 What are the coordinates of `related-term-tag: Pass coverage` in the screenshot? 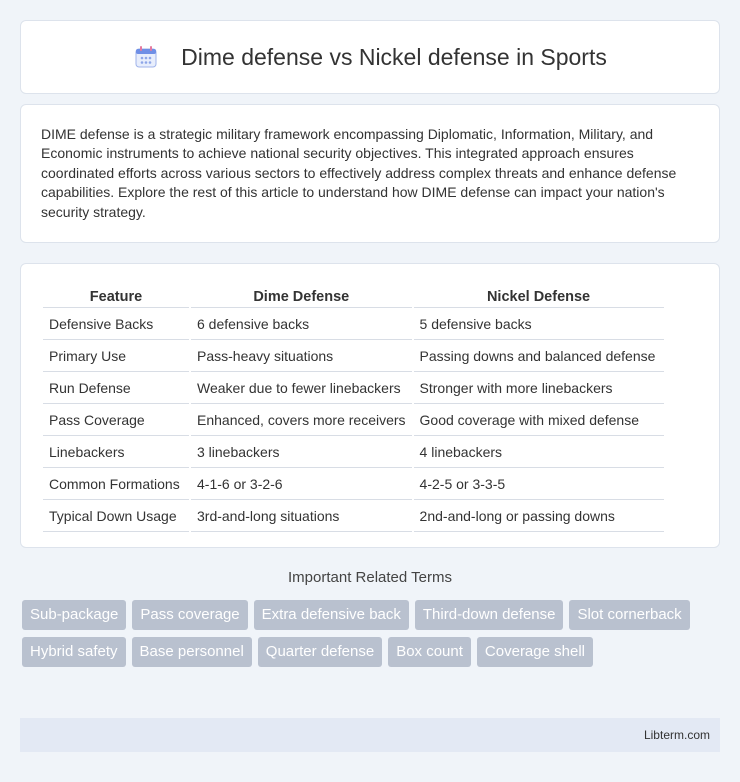 It's located at (190, 615).